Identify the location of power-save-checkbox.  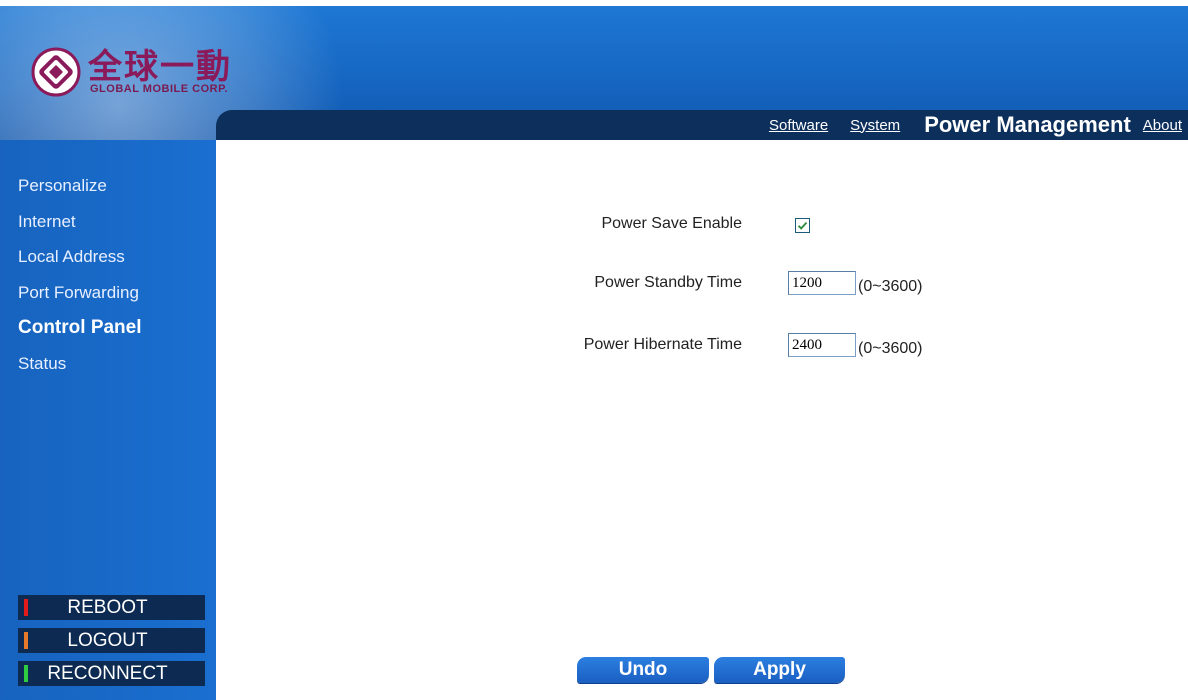
(802, 225).